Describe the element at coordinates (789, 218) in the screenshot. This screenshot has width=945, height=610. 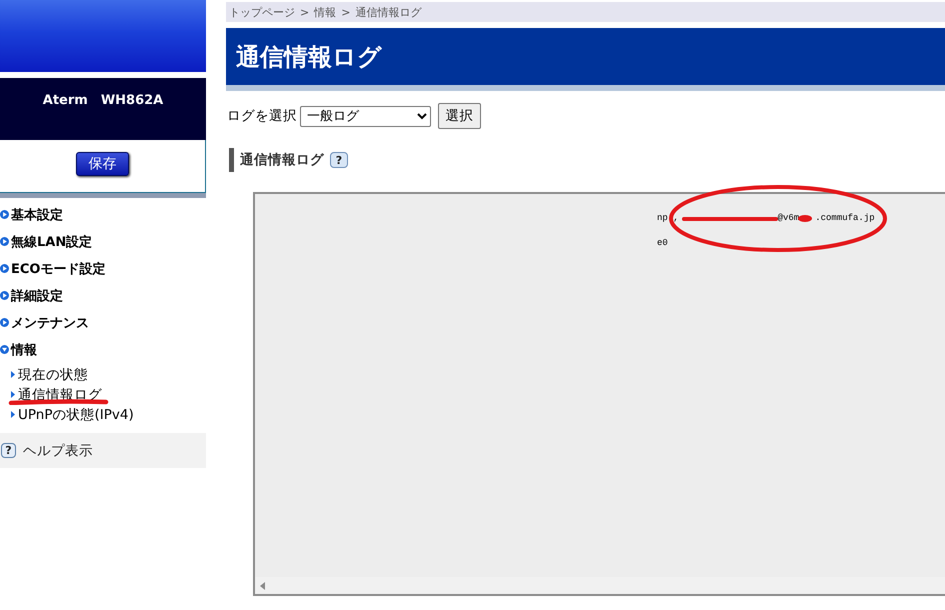
I see `log-text: @v6m` at that location.